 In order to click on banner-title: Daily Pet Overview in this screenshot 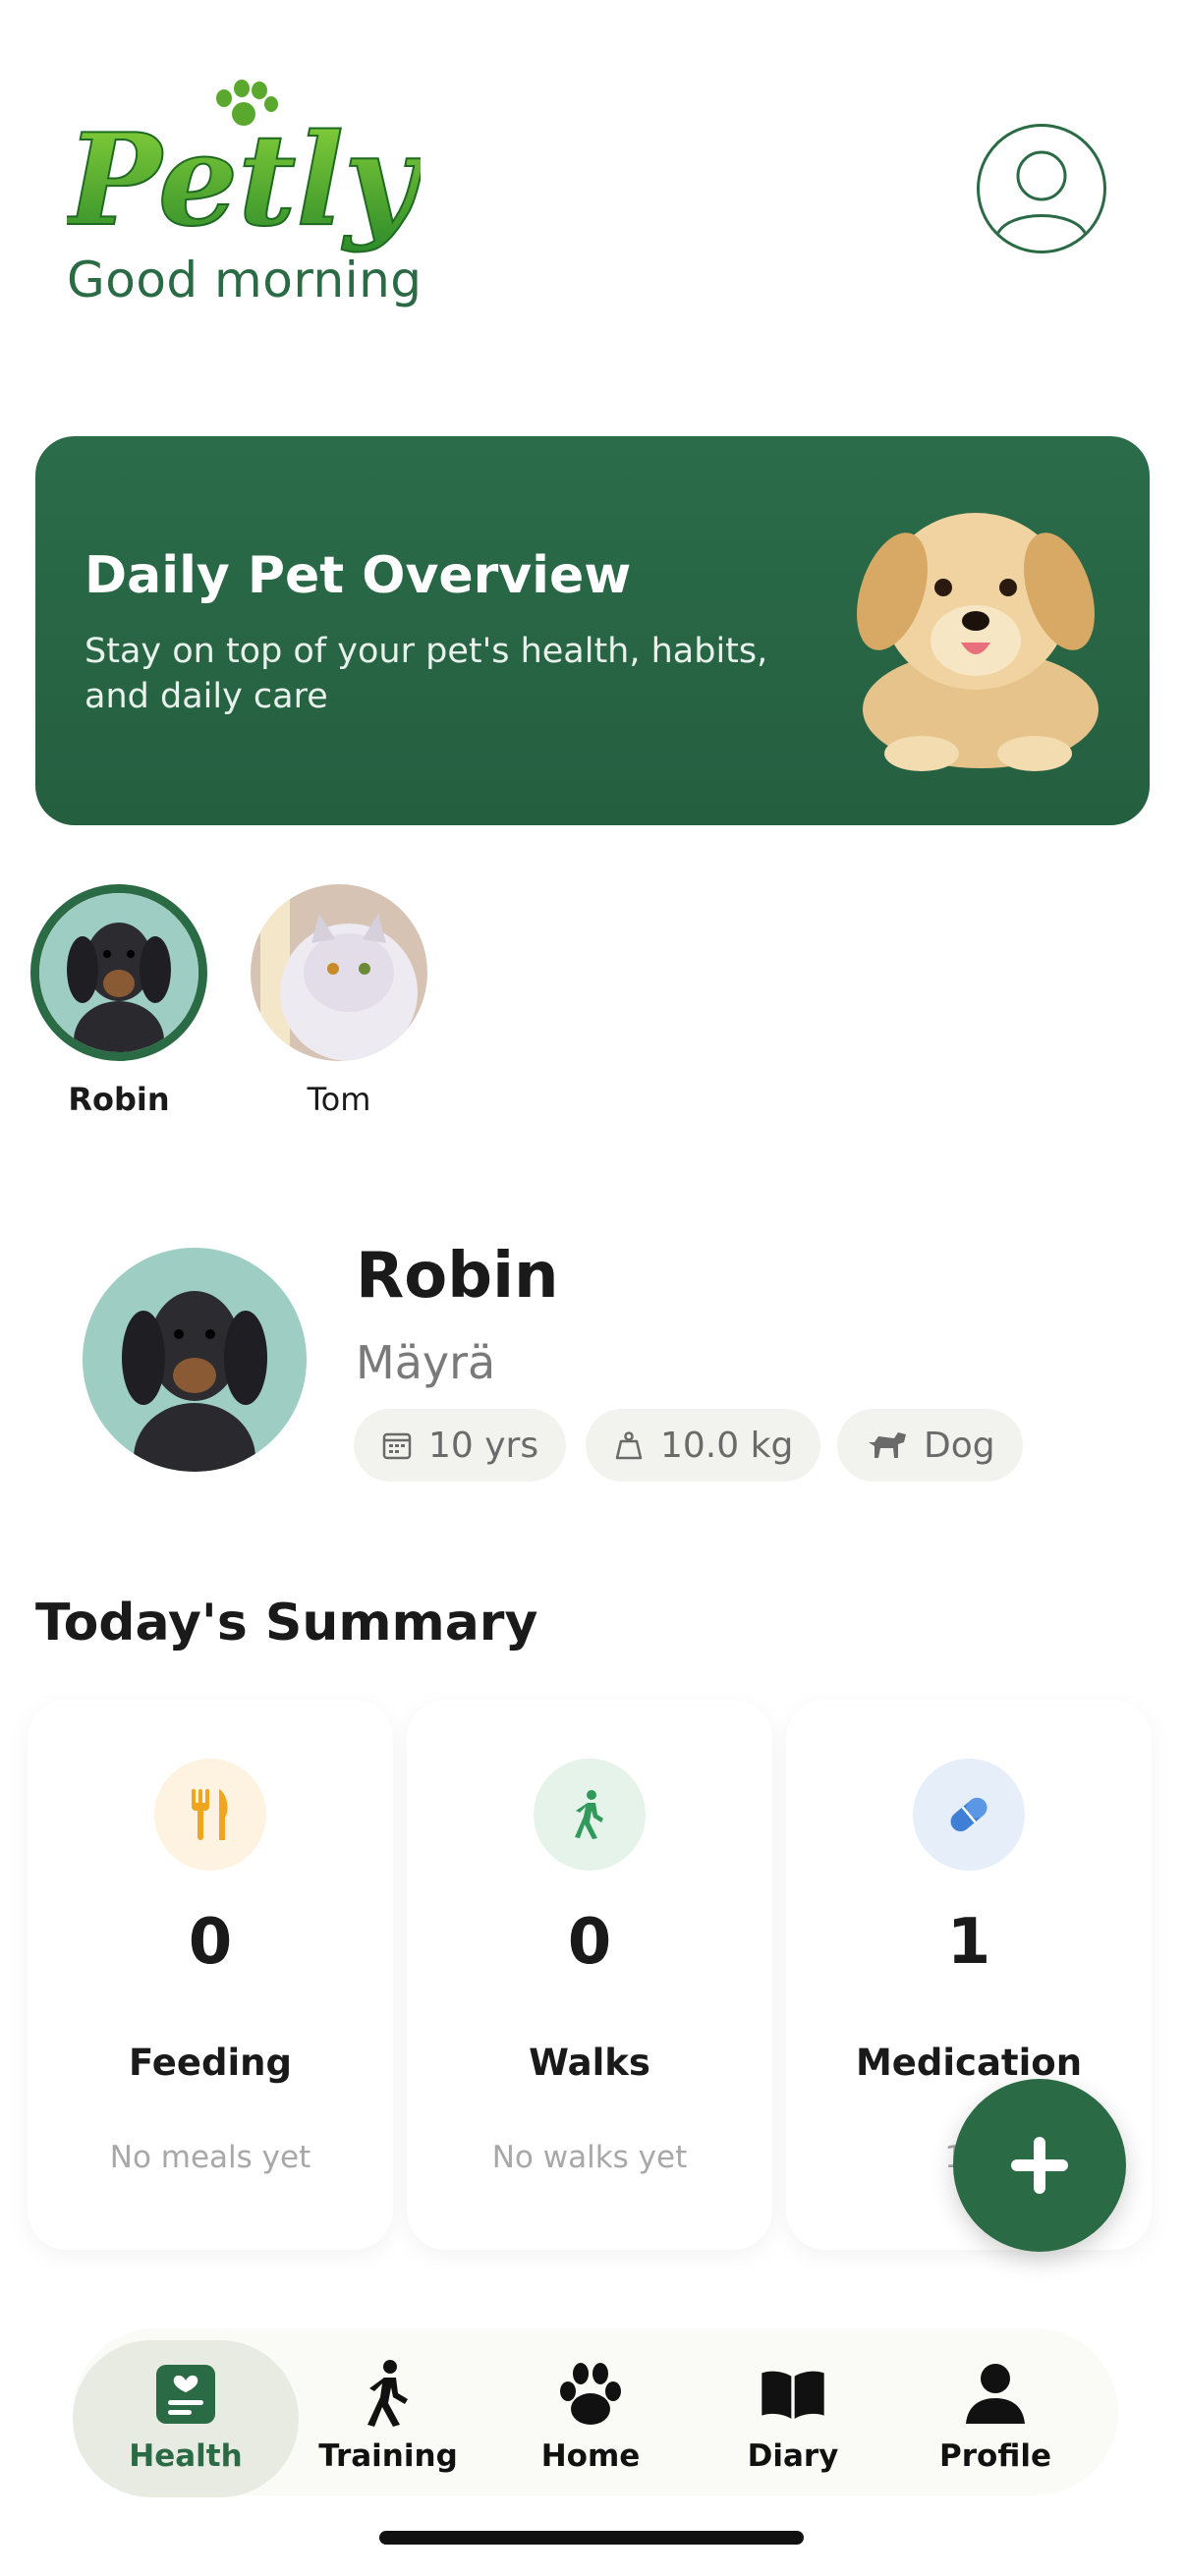, I will do `click(358, 575)`.